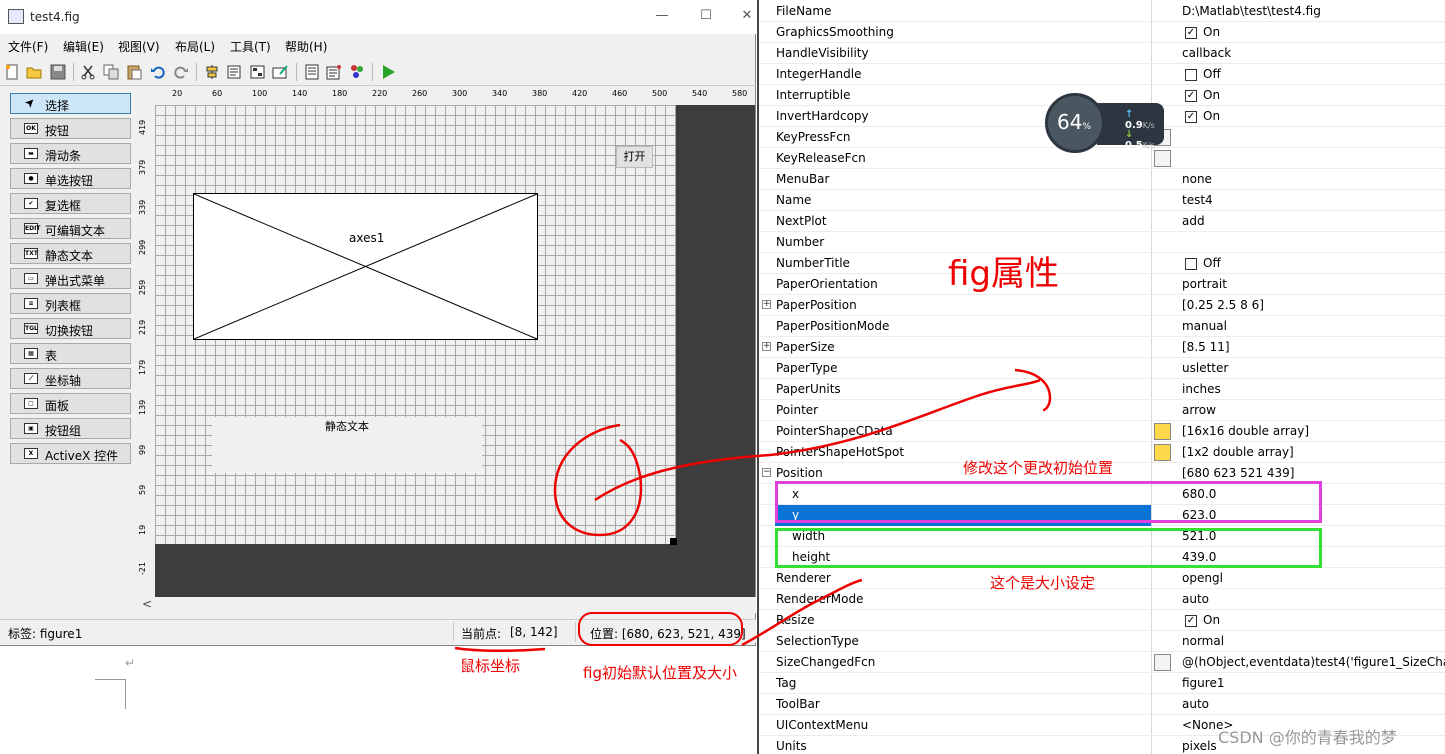 This screenshot has height=754, width=1445. Describe the element at coordinates (34, 72) in the screenshot. I see `open-folder-icon` at that location.